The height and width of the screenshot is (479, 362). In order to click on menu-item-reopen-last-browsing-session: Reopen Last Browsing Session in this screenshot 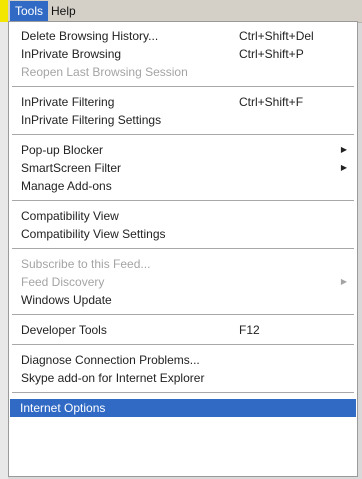, I will do `click(183, 72)`.